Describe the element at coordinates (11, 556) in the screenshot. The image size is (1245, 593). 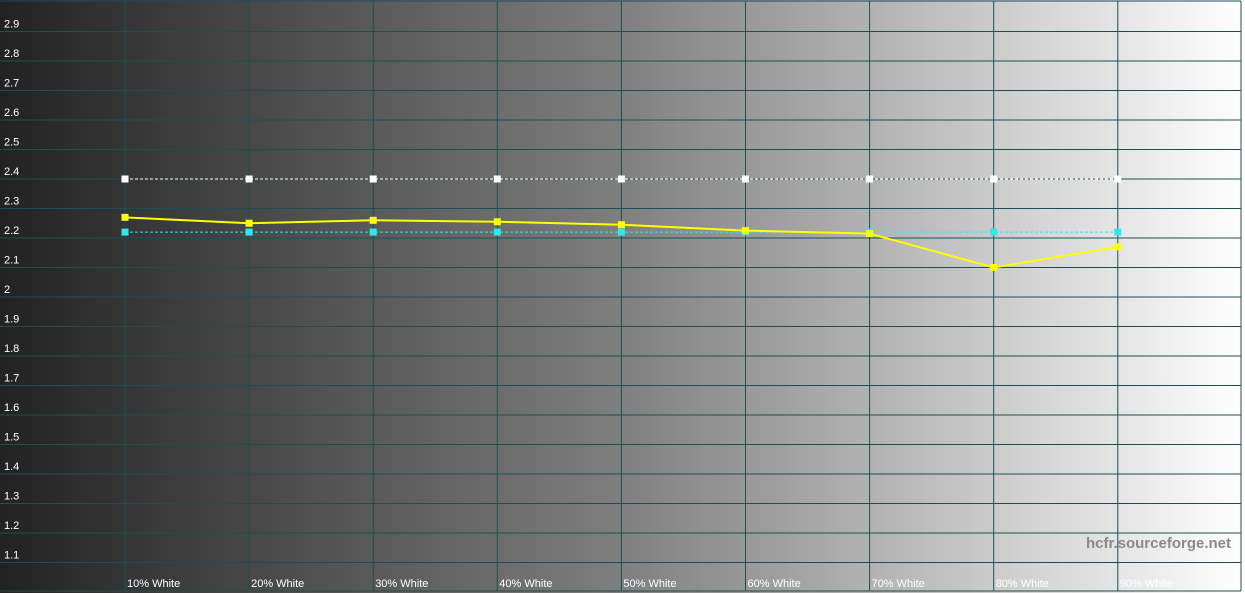
I see `y-tick-label: 1.1` at that location.